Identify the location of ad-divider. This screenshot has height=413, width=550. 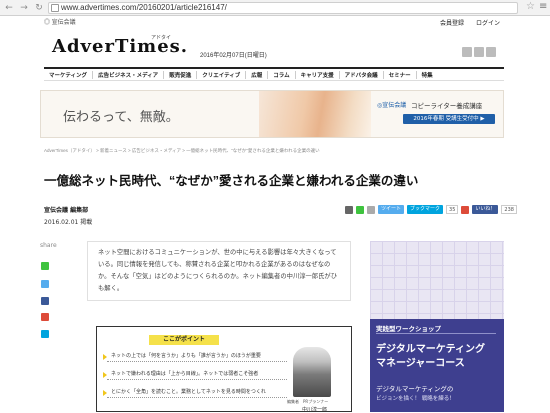
(436, 333).